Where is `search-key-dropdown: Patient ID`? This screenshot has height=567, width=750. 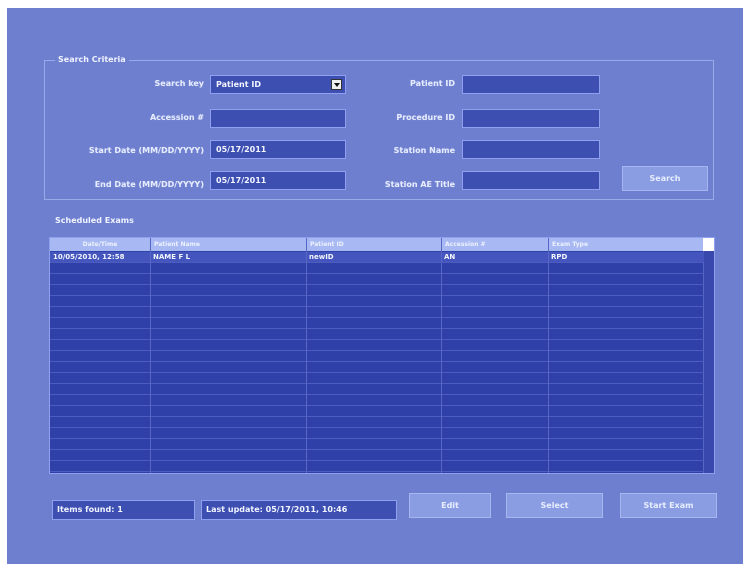
search-key-dropdown: Patient ID is located at coordinates (278, 84).